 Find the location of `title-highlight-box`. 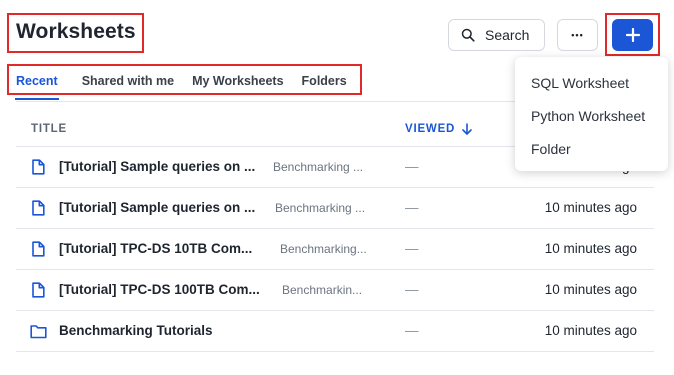

title-highlight-box is located at coordinates (75, 33).